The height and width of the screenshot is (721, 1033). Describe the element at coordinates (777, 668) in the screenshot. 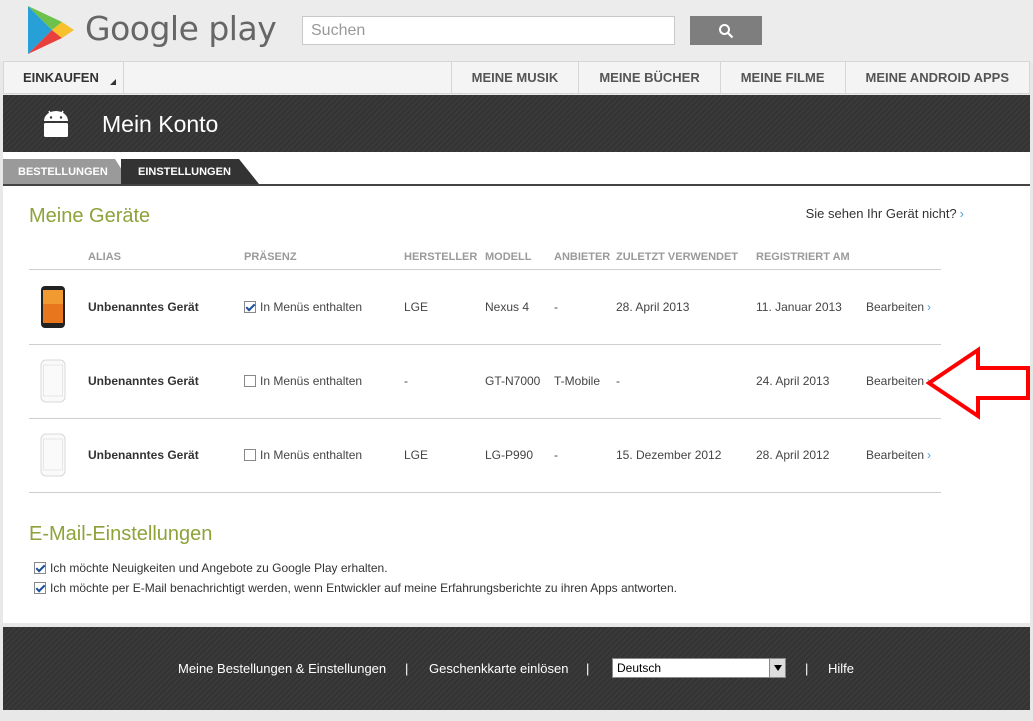

I see `chevron-down-icon` at that location.